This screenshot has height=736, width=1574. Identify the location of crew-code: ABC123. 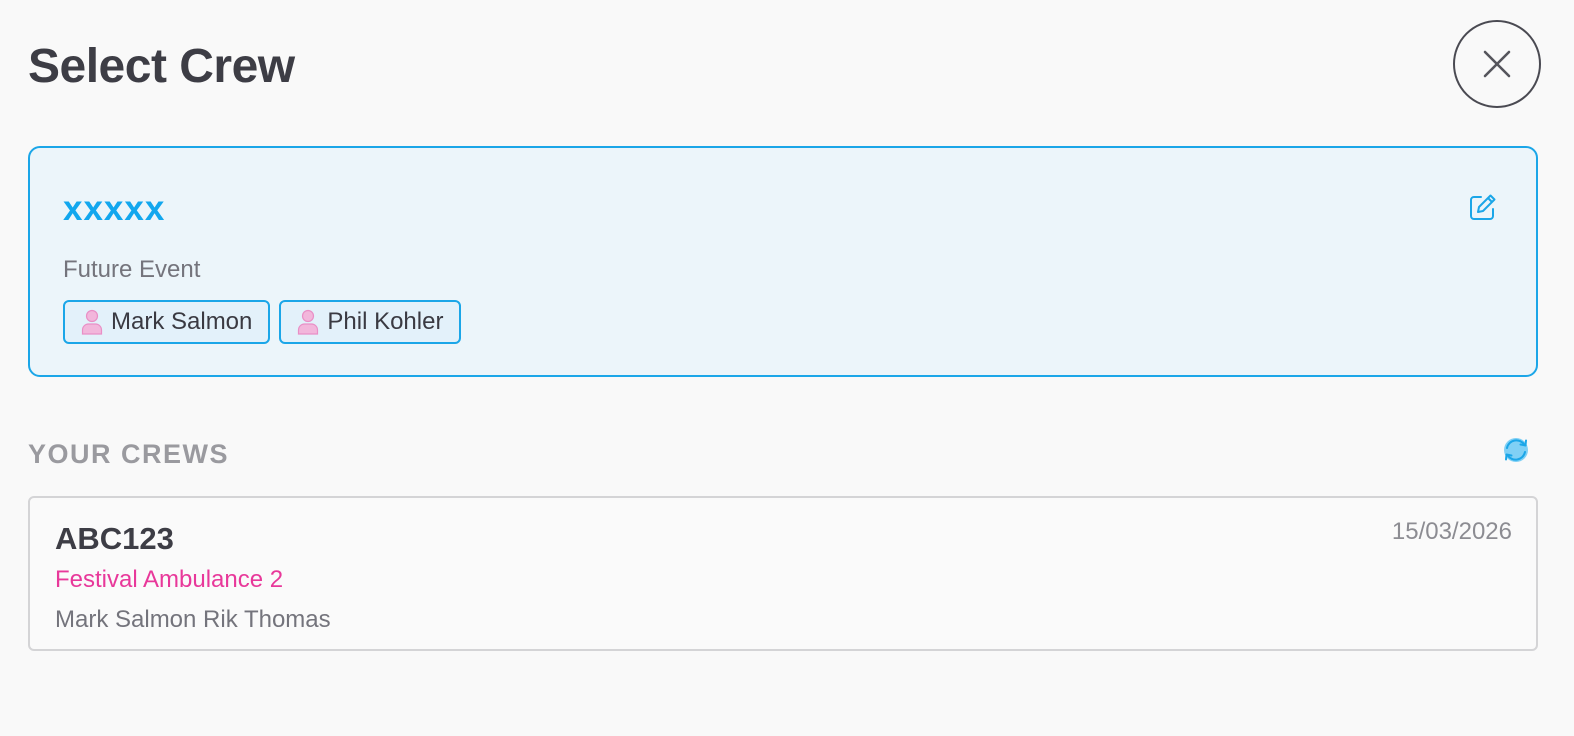
(114, 538).